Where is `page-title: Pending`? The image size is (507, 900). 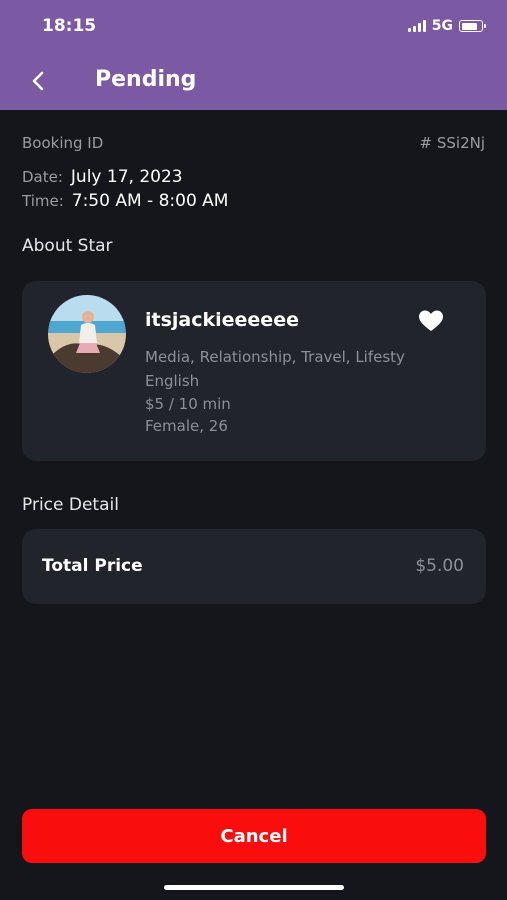 page-title: Pending is located at coordinates (146, 79).